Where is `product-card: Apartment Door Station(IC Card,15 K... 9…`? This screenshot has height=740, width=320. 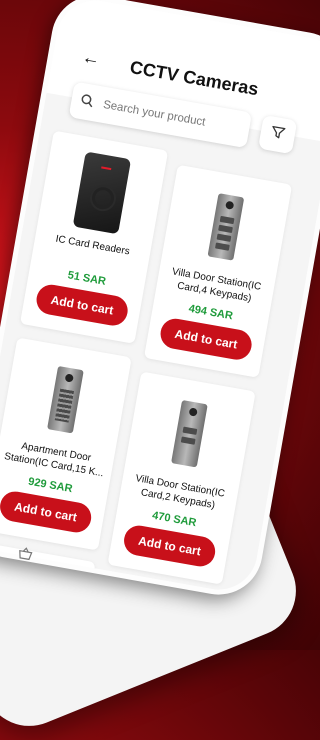 product-card: Apartment Door Station(IC Card,15 K... 9… is located at coordinates (66, 444).